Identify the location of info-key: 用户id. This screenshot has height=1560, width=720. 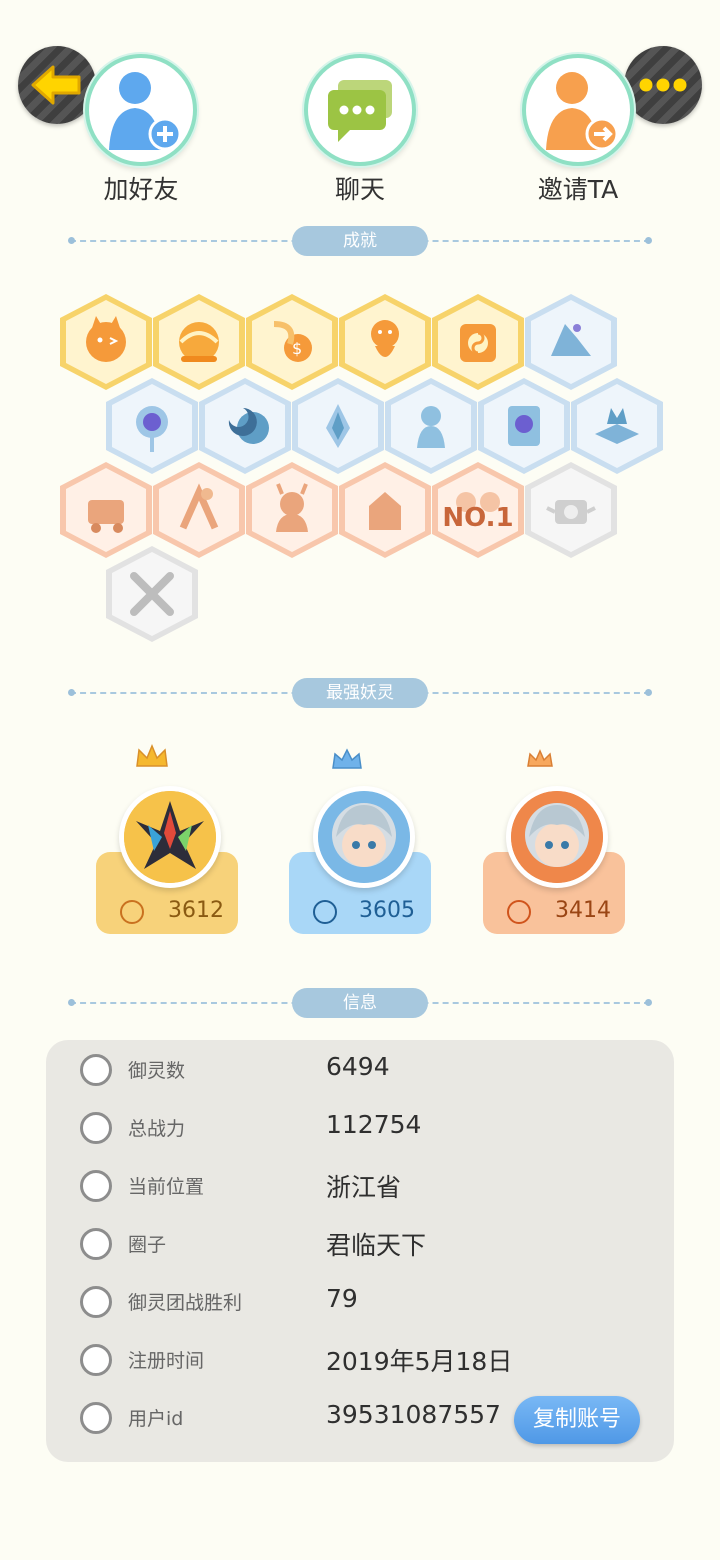
(156, 1419).